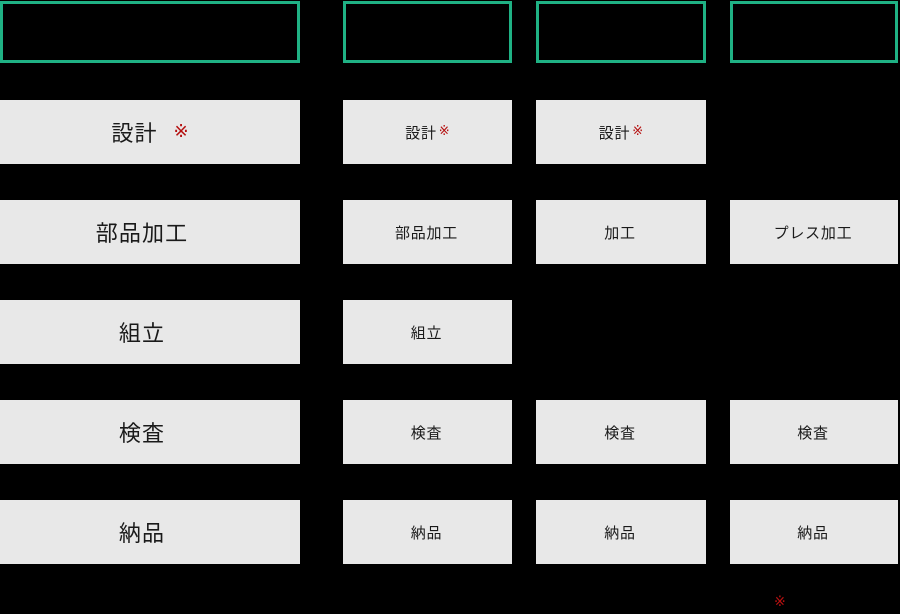  I want to click on process-cell-r2c3: 加工, so click(621, 232).